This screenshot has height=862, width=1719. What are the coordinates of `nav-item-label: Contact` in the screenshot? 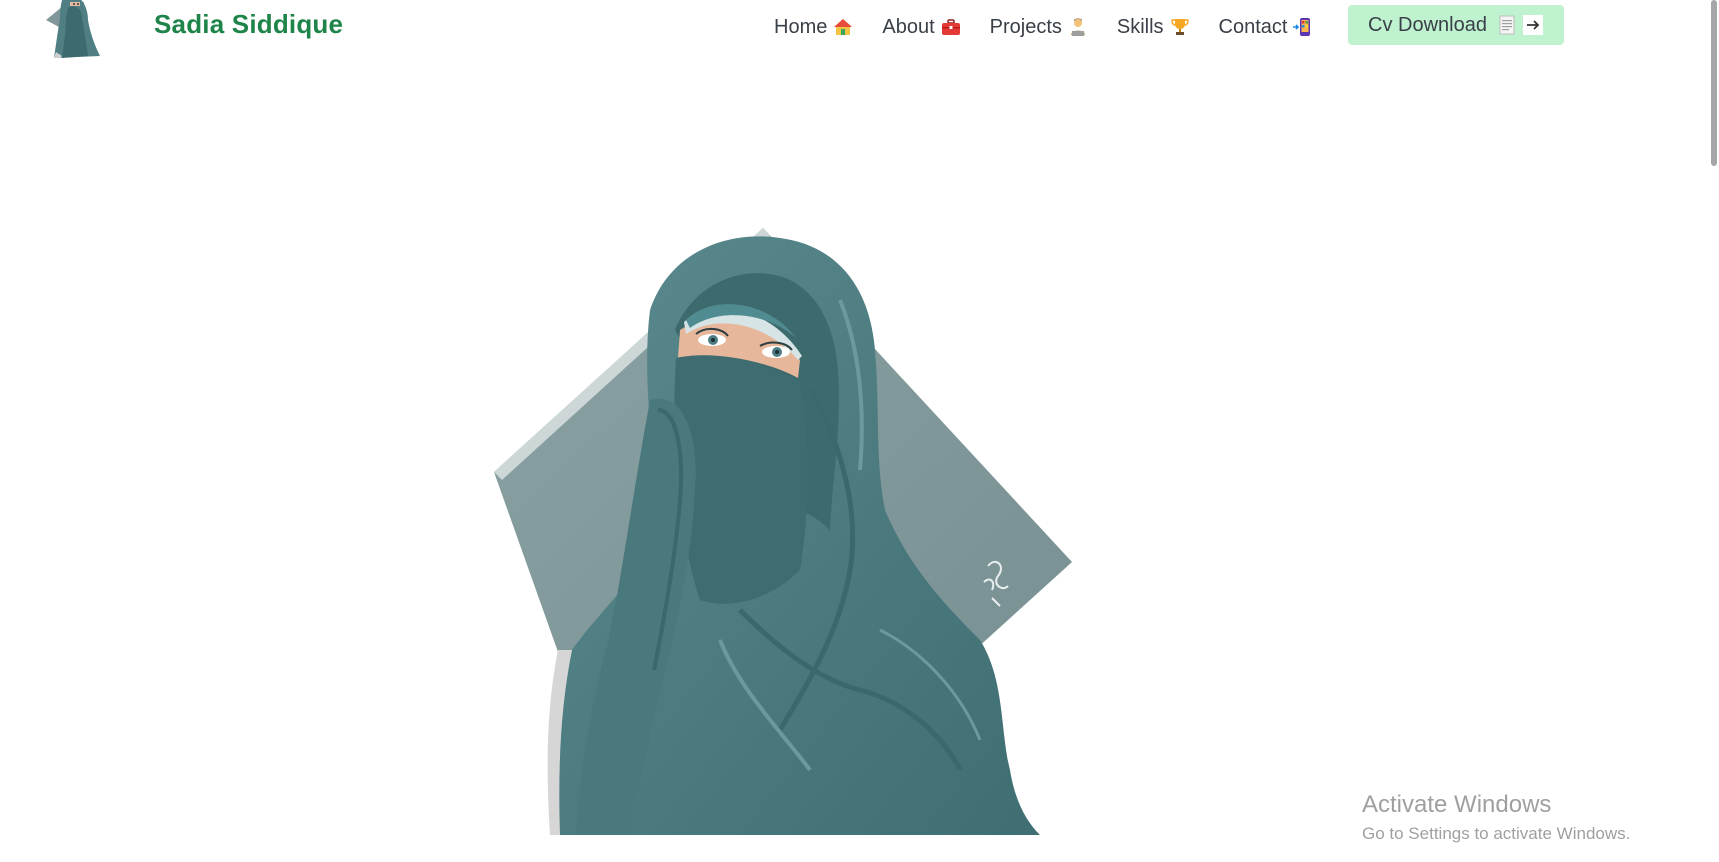 It's located at (1253, 26).